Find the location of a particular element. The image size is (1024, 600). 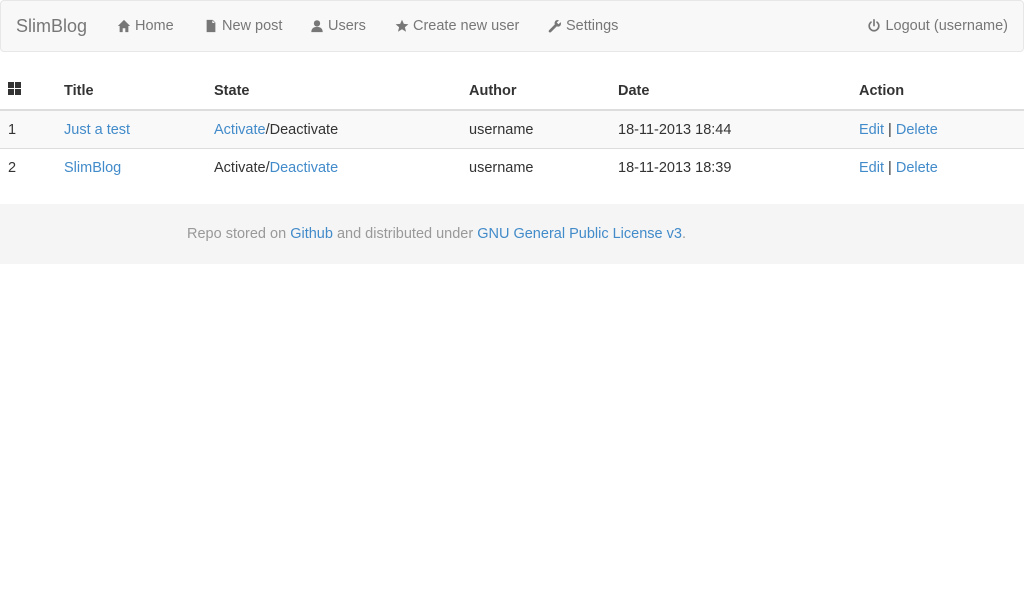

deactivate-text: Deactivate is located at coordinates (304, 129).